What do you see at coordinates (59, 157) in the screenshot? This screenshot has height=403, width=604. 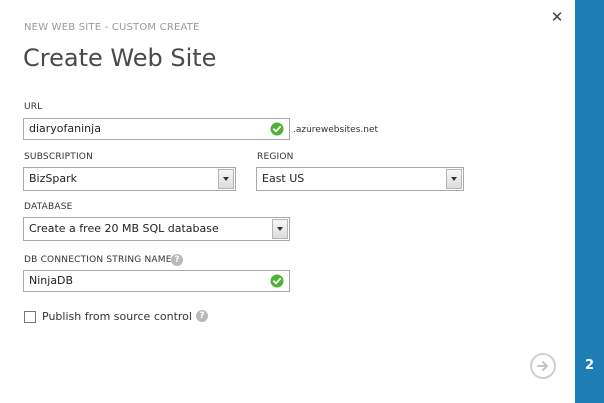 I see `subscription-label: SUBSCRIPTION` at bounding box center [59, 157].